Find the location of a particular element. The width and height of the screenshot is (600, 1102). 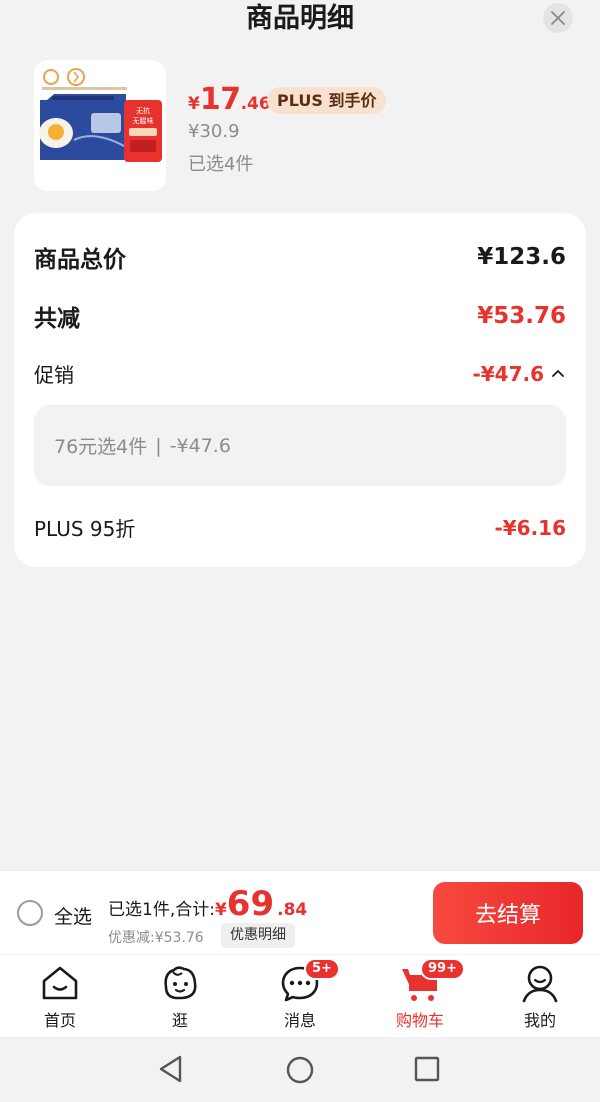

checkout-summary: 已选1件,合计: ¥ 69 .84 is located at coordinates (208, 904).